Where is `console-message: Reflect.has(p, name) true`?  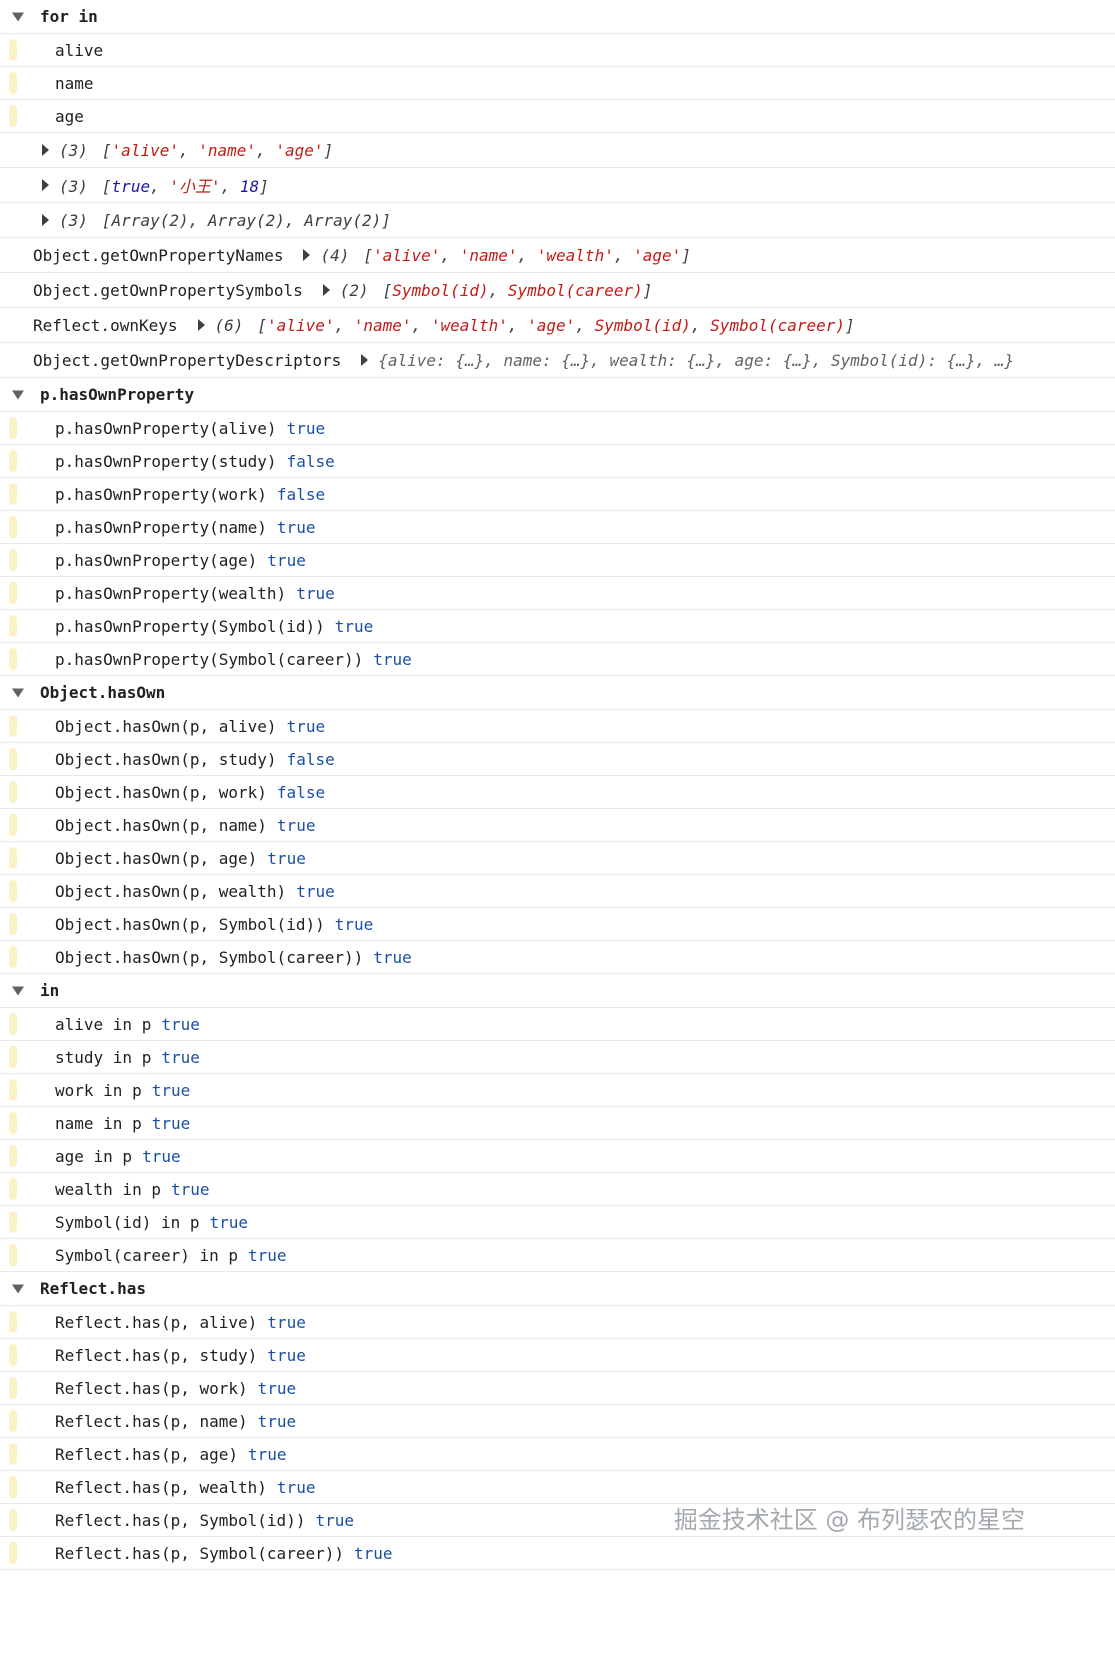
console-message: Reflect.has(p, name) true is located at coordinates (557, 1421).